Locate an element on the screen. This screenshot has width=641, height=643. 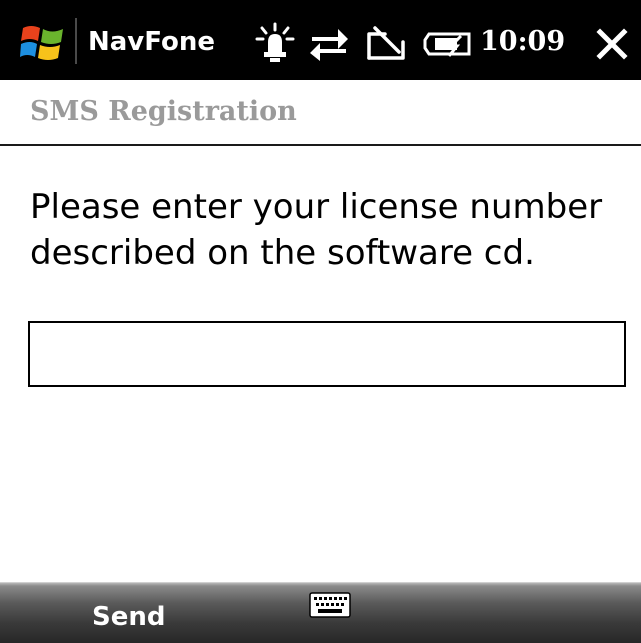
notification-icon is located at coordinates (275, 43).